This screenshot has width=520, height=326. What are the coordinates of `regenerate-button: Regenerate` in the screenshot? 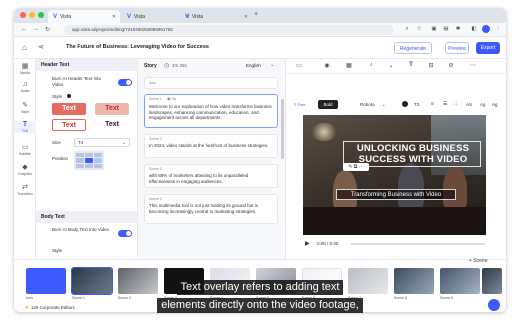 It's located at (413, 48).